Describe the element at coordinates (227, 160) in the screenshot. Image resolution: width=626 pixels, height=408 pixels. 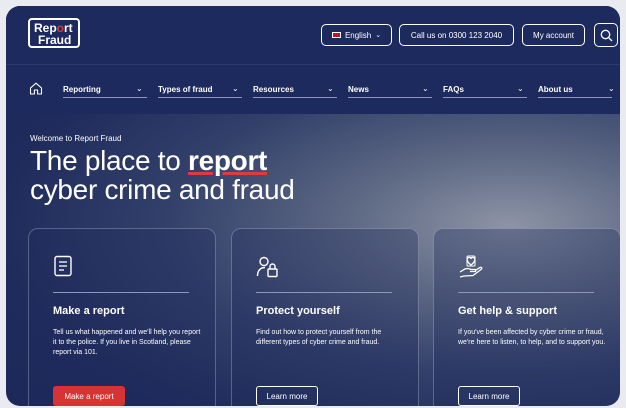
I see `headline-highlight: report` at that location.